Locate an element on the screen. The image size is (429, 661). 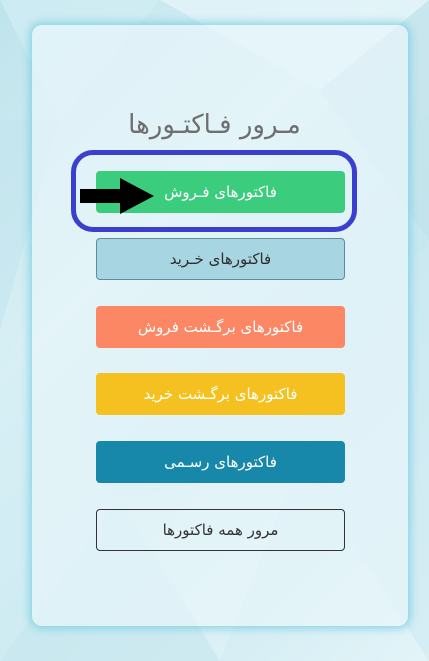
official-invoices-button: فاکتورهای رسـمی is located at coordinates (220, 462).